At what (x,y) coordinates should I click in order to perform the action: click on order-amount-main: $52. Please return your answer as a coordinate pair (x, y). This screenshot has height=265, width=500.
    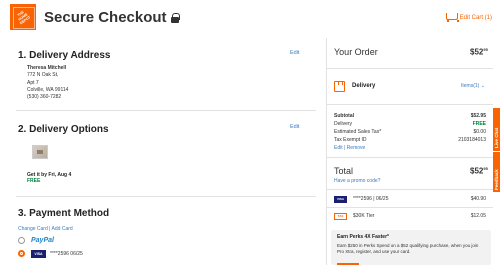
    Looking at the image, I should click on (477, 52).